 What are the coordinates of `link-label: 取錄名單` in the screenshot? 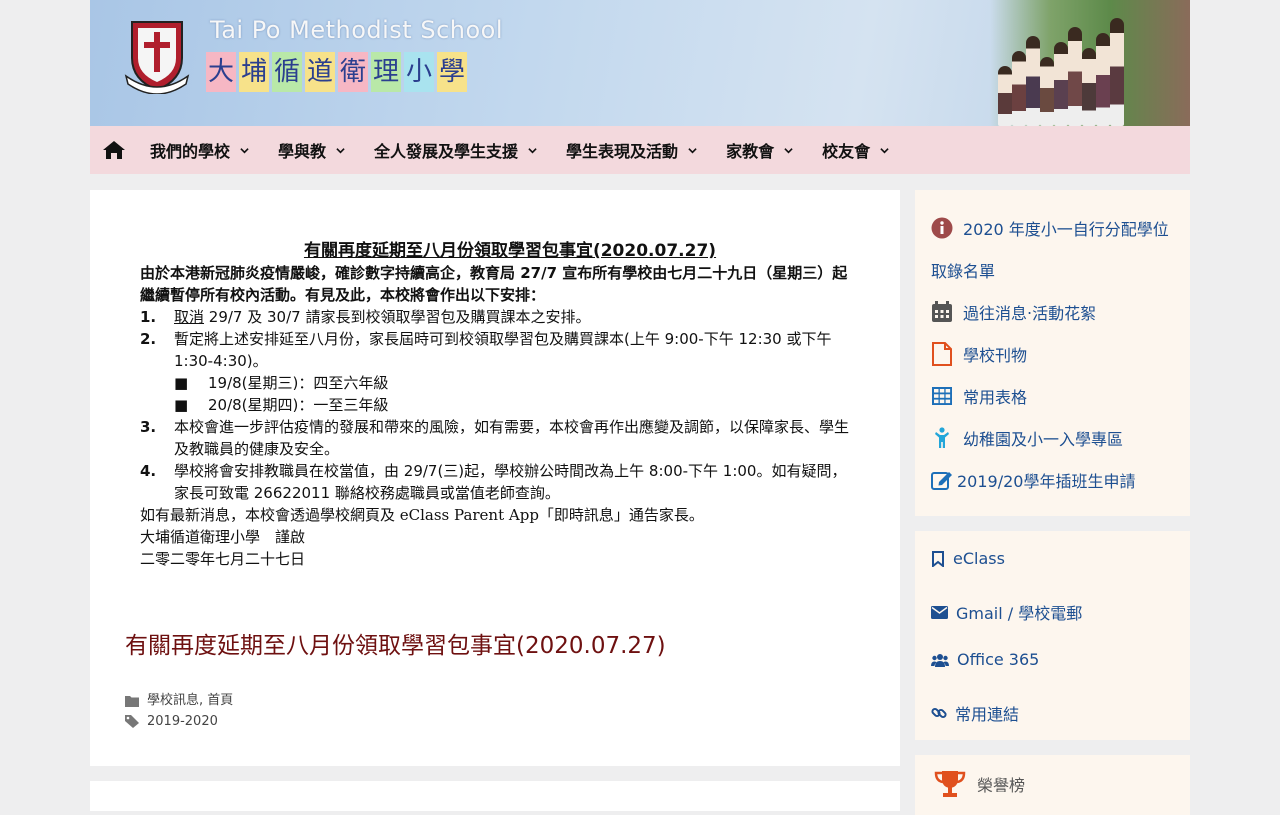 It's located at (963, 271).